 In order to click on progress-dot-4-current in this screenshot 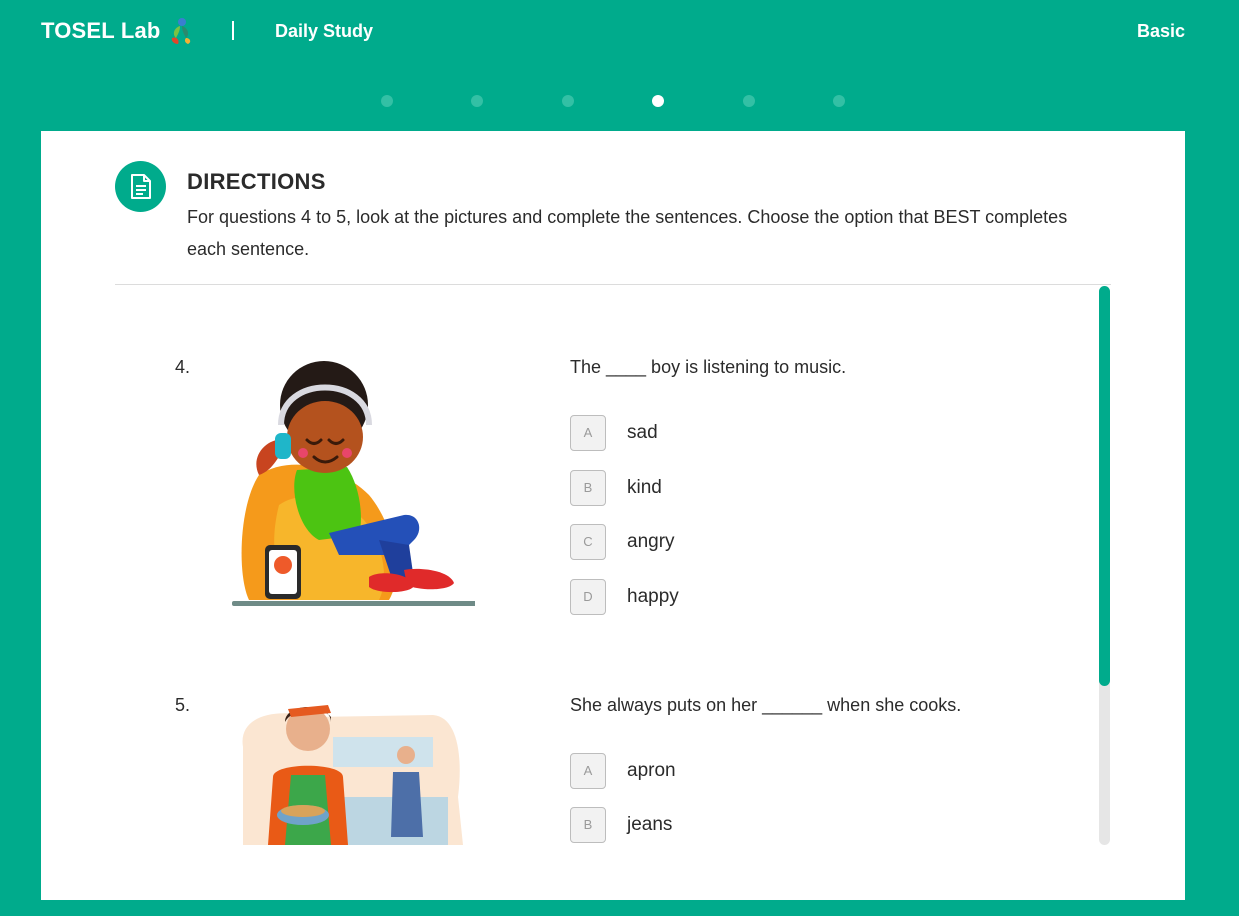, I will do `click(658, 101)`.